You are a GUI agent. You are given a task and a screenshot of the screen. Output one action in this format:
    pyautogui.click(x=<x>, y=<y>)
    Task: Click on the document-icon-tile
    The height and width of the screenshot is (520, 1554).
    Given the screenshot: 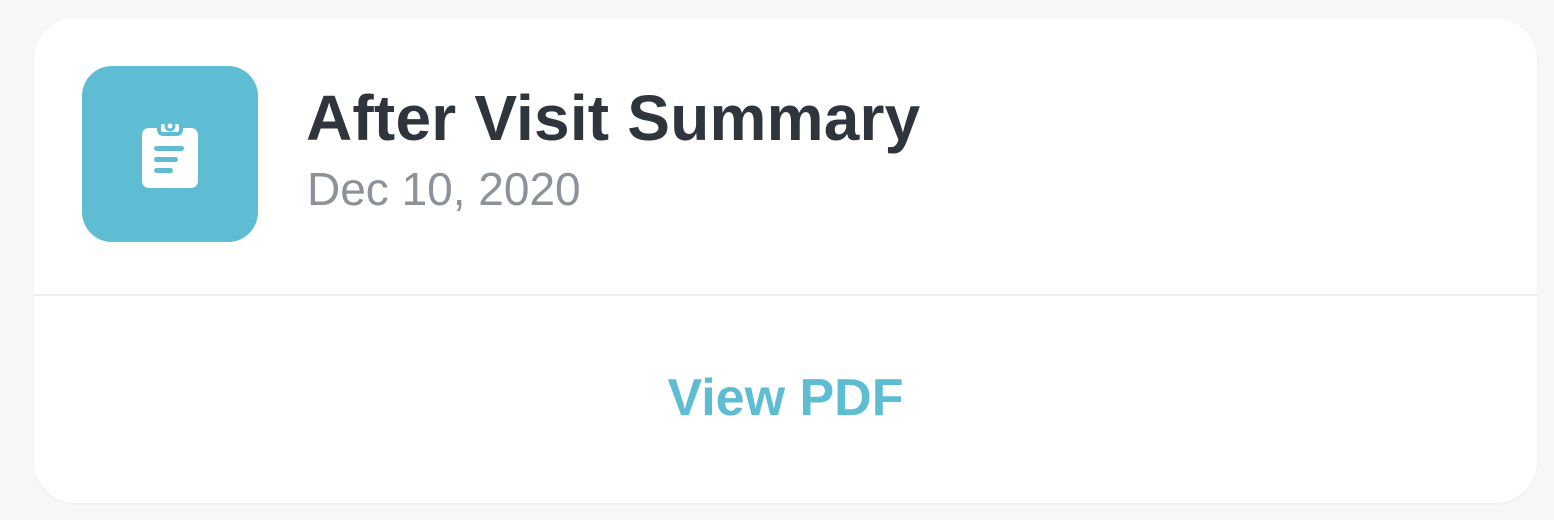 What is the action you would take?
    pyautogui.click(x=170, y=154)
    